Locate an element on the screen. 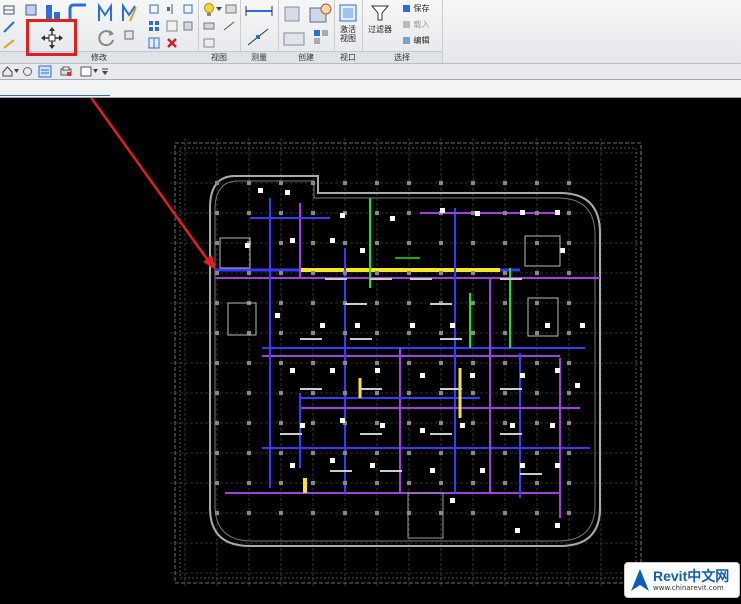 Image resolution: width=741 pixels, height=604 pixels. create-similar-icon is located at coordinates (292, 14).